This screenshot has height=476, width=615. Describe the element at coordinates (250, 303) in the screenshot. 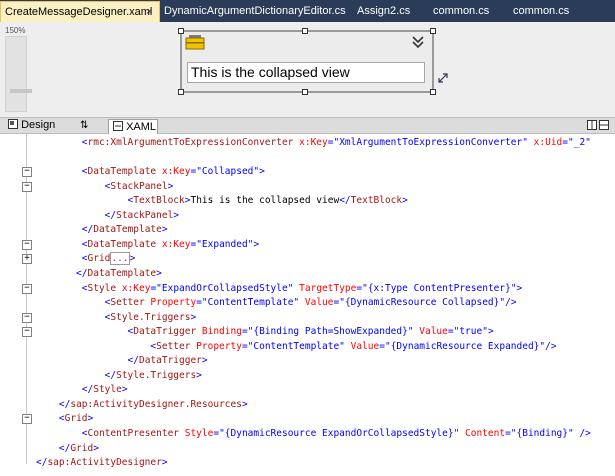

I see `code-token: "ContentTemplate"` at that location.